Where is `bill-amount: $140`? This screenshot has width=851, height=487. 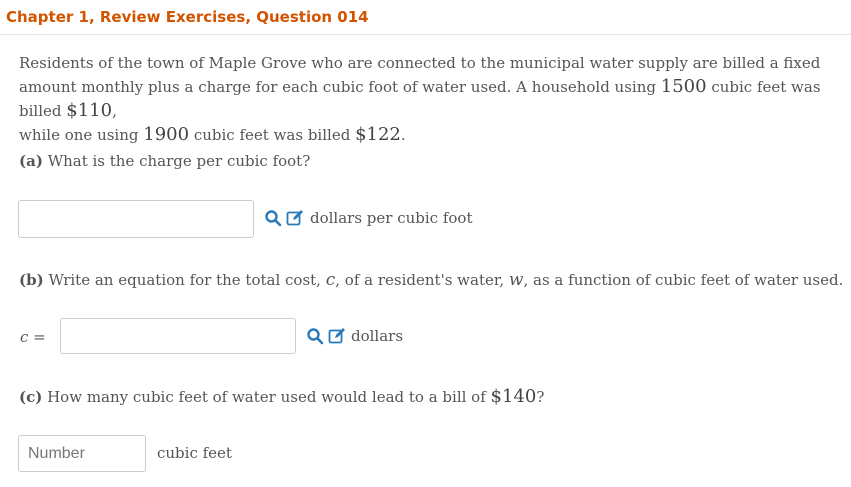 bill-amount: $140 is located at coordinates (513, 396).